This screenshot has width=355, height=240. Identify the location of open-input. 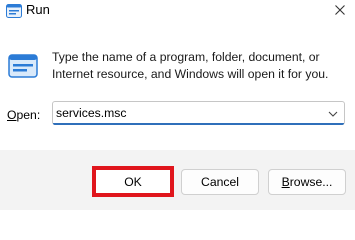
(186, 113).